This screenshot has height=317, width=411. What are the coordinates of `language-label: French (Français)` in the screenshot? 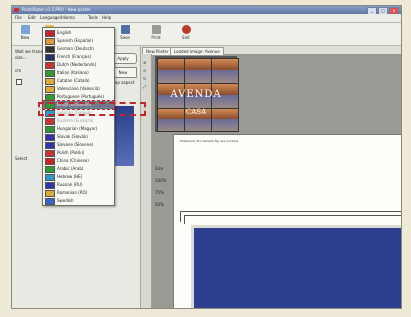 It's located at (74, 56).